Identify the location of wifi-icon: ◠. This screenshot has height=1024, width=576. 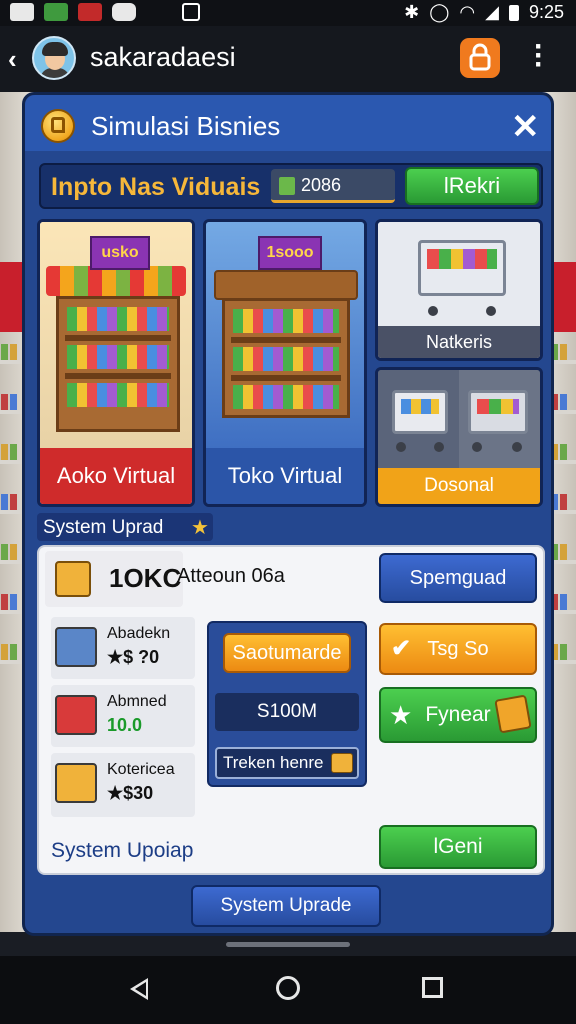
(467, 12).